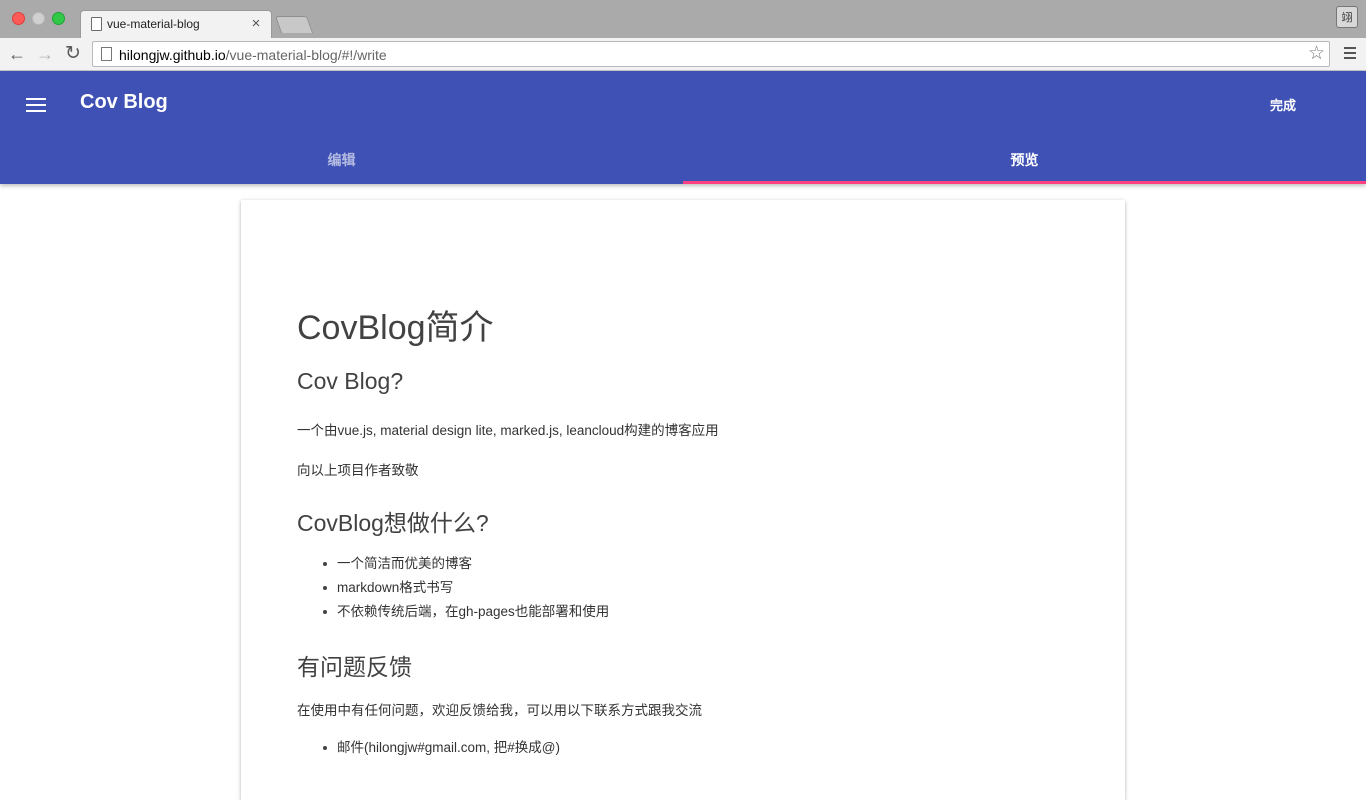 The image size is (1366, 800). What do you see at coordinates (45, 54) in the screenshot?
I see `forward-arrow-icon: →` at bounding box center [45, 54].